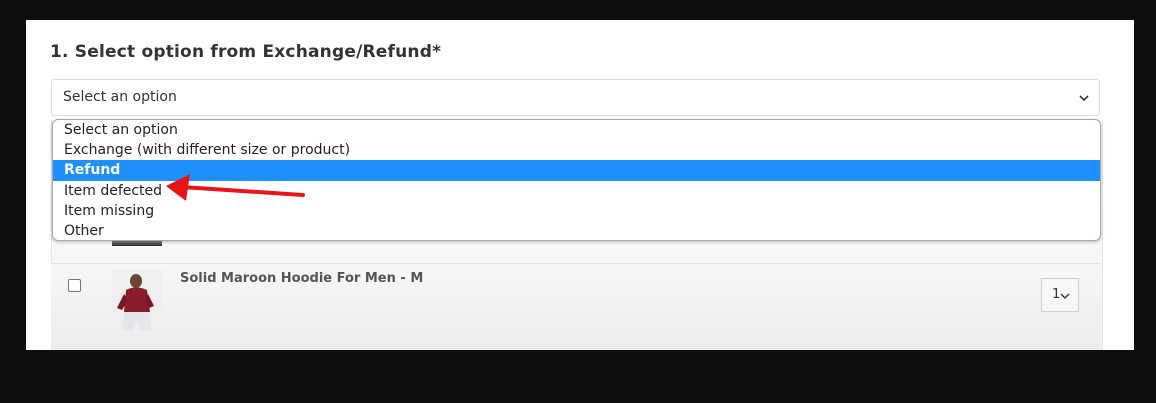 This screenshot has height=403, width=1156. I want to click on quantity-select: 1, so click(1060, 295).